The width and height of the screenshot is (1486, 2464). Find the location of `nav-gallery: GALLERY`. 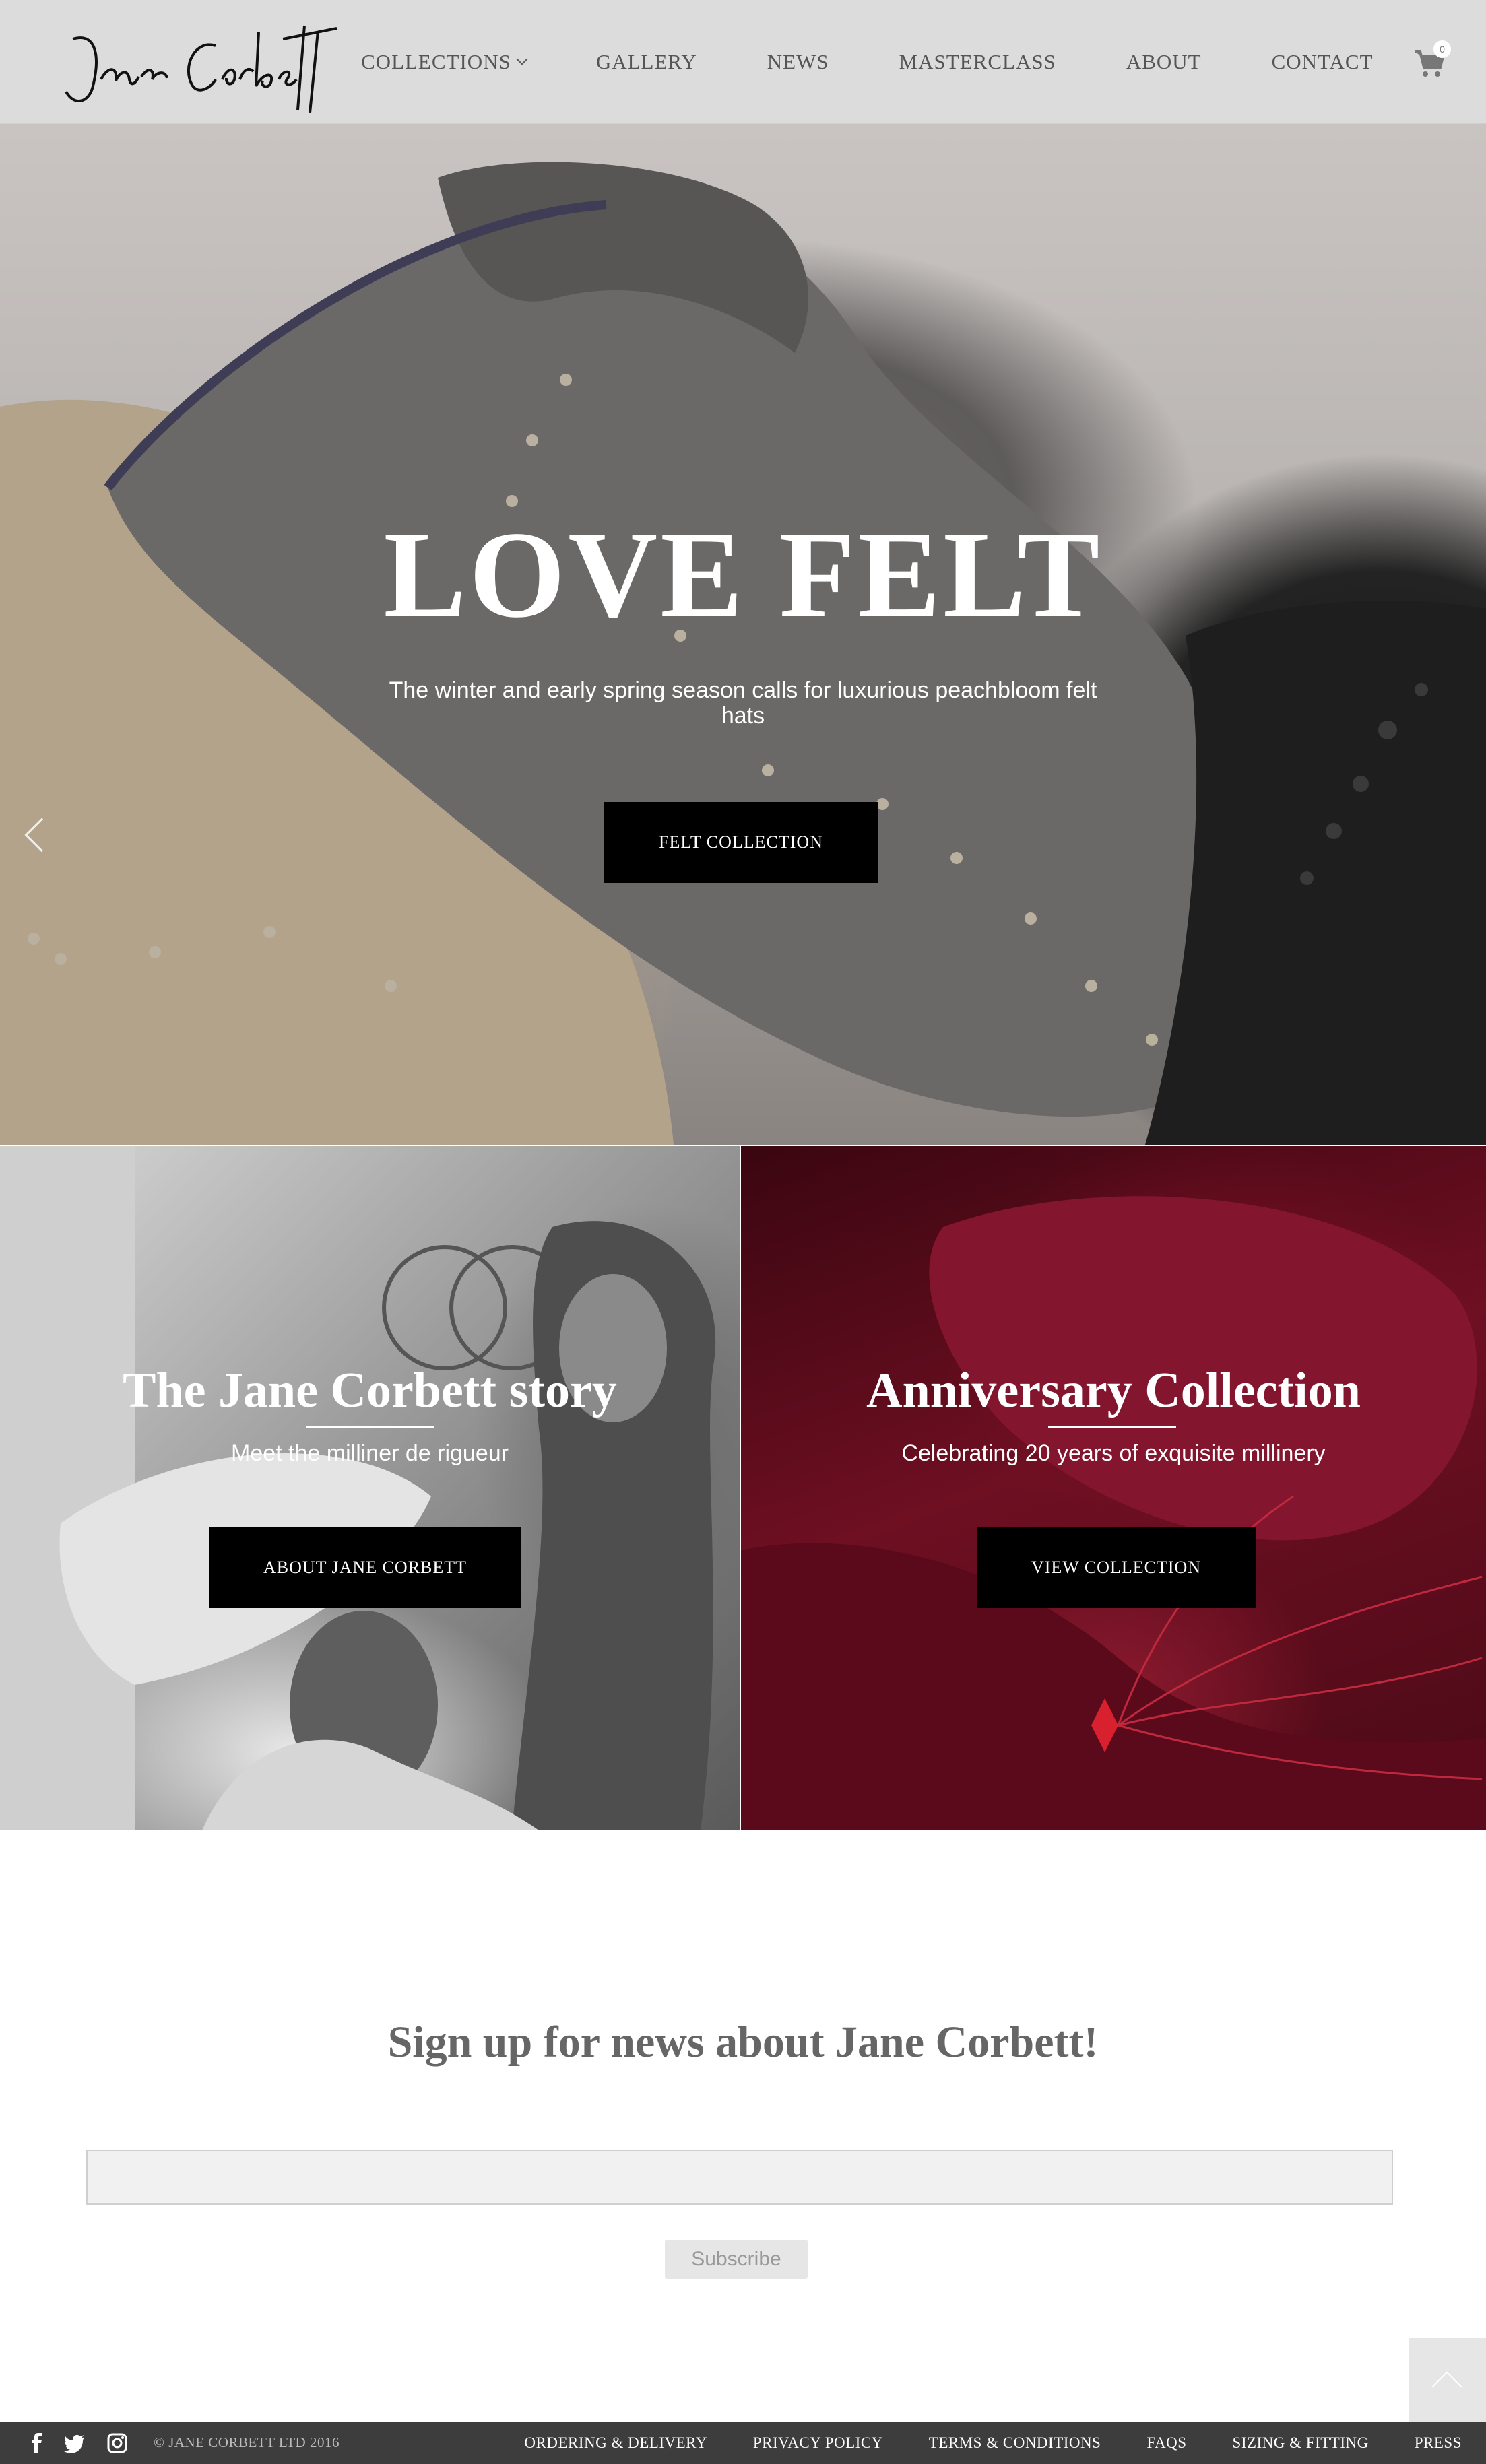

nav-gallery: GALLERY is located at coordinates (646, 62).